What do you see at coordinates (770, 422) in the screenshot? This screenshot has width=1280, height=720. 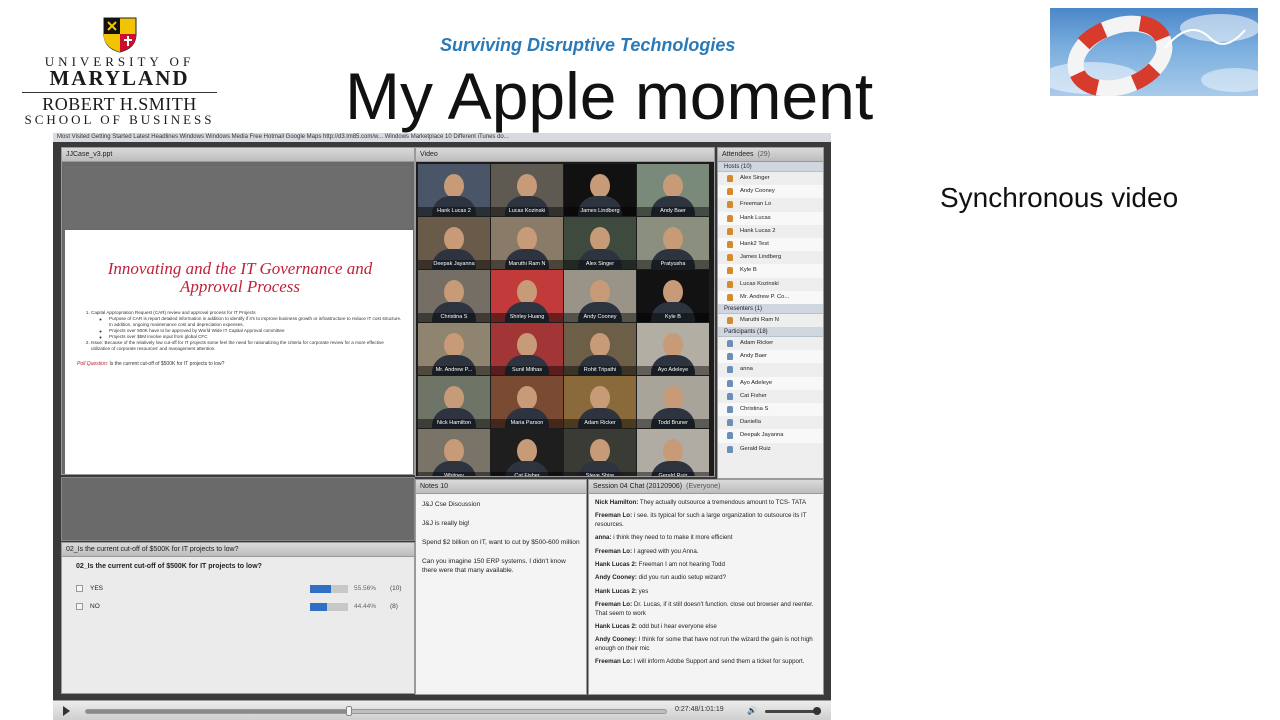 I see `attendee-item: Daniella` at bounding box center [770, 422].